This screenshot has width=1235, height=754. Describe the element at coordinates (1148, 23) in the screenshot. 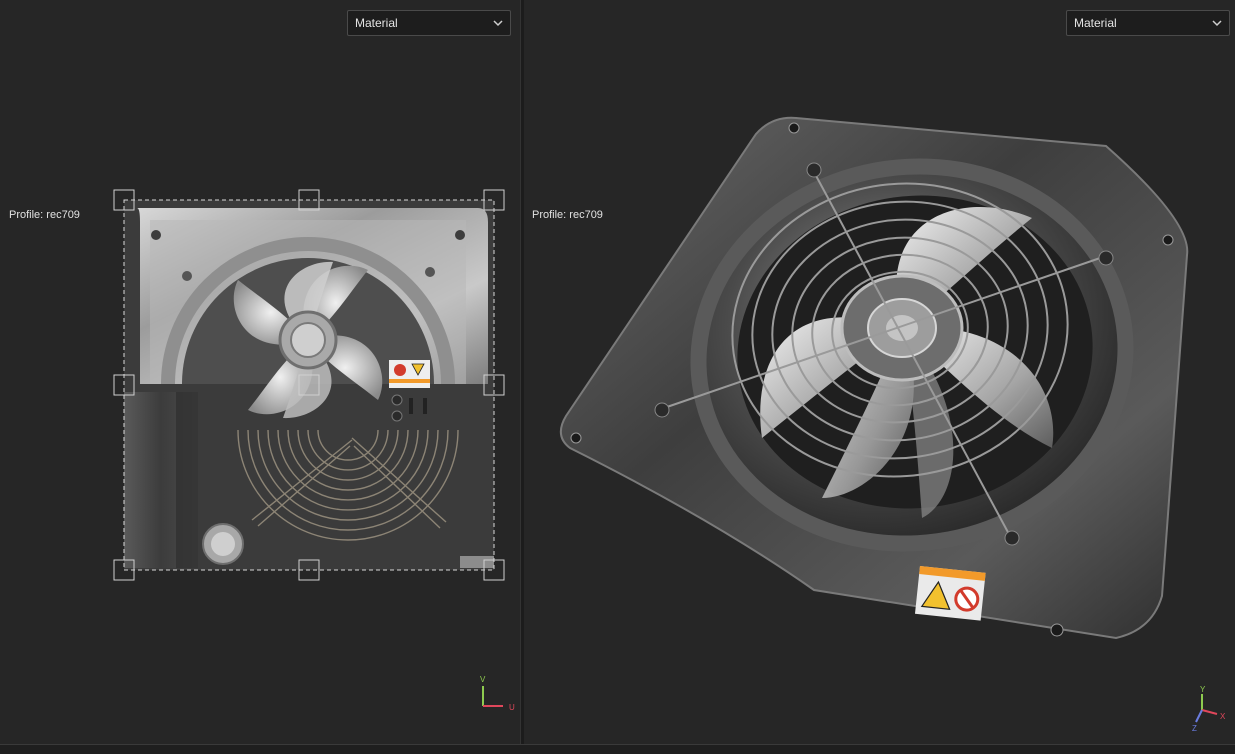

I see `display-mode-select-3d: Material` at that location.